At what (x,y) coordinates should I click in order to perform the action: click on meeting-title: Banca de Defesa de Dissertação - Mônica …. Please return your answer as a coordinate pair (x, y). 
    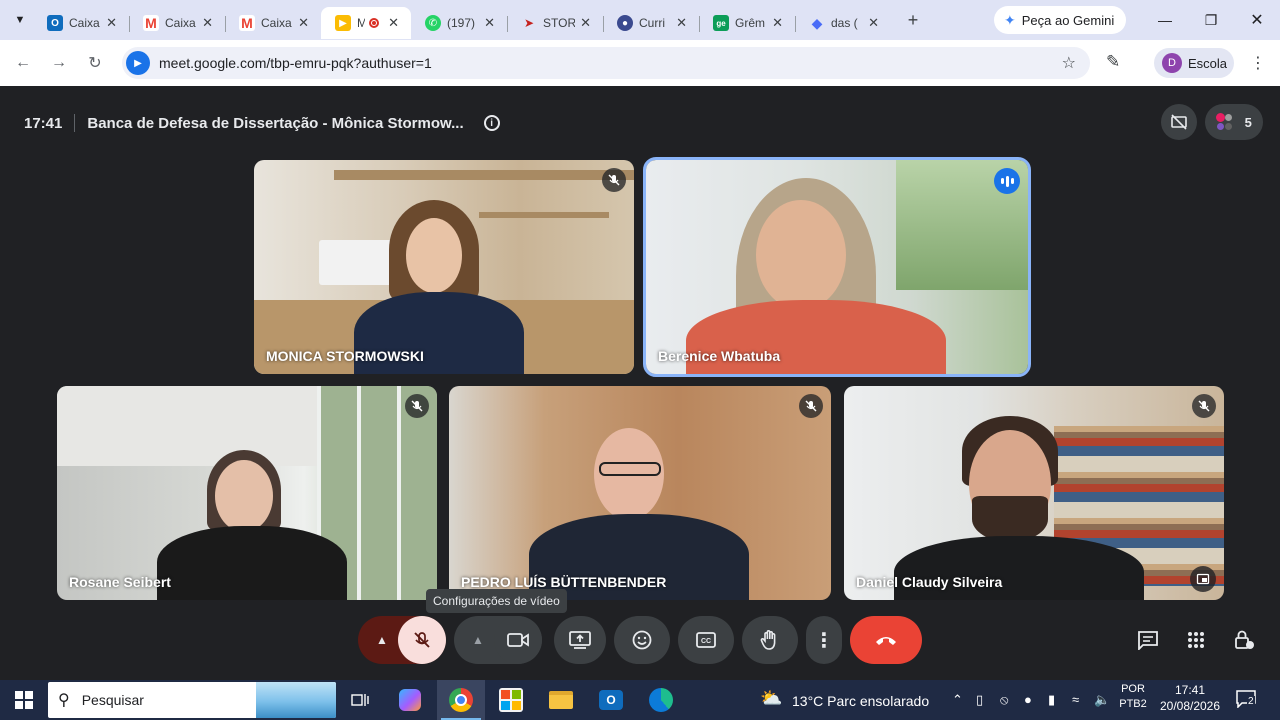
    Looking at the image, I should click on (275, 123).